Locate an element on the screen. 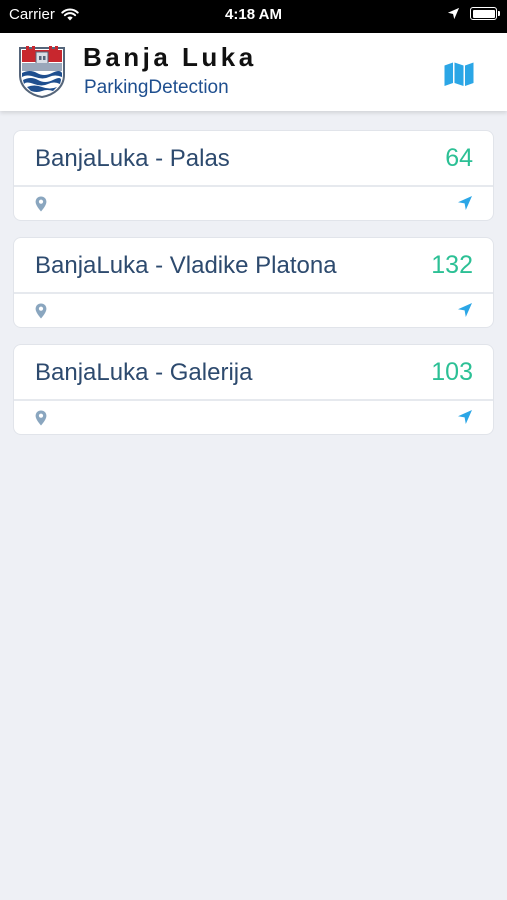  map-icon is located at coordinates (459, 74).